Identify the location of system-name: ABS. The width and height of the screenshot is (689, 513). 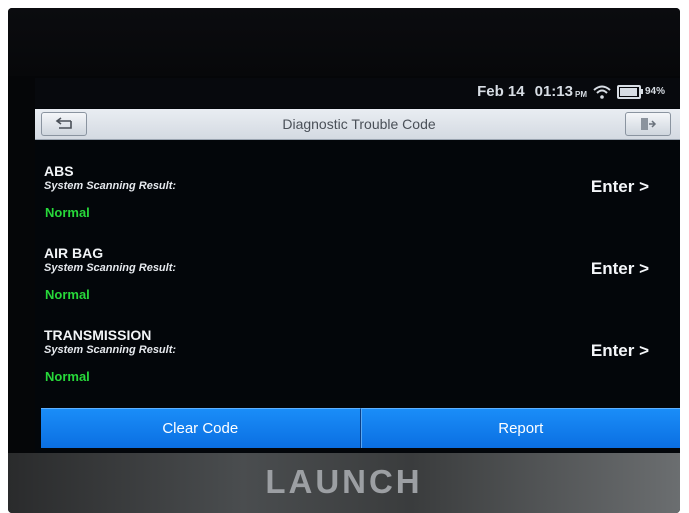
(59, 171).